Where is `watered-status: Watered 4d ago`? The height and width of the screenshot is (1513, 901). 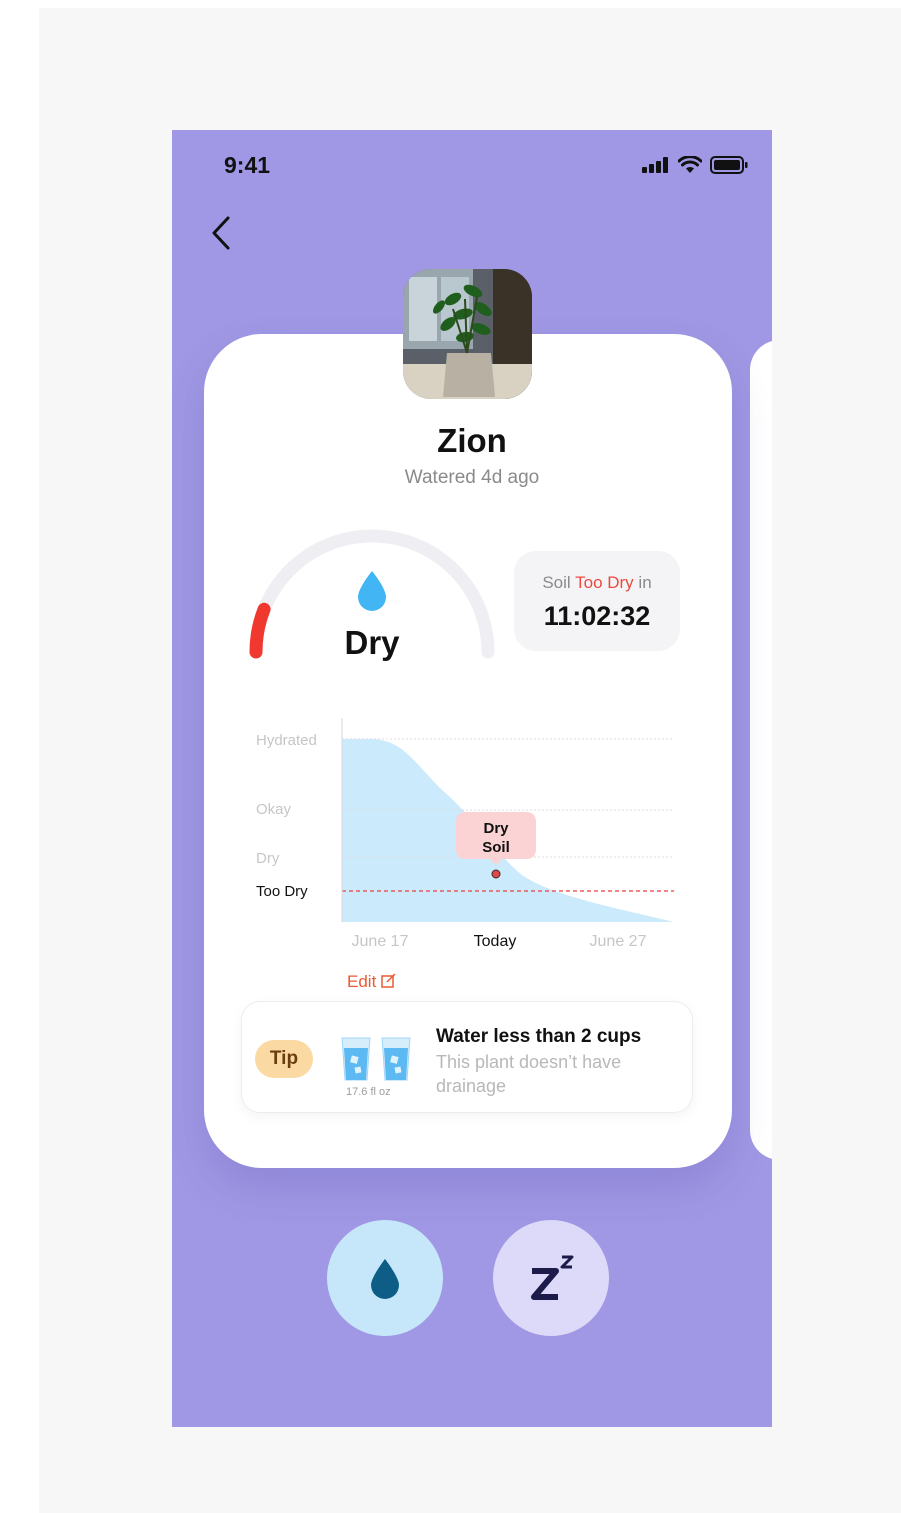
watered-status: Watered 4d ago is located at coordinates (472, 477).